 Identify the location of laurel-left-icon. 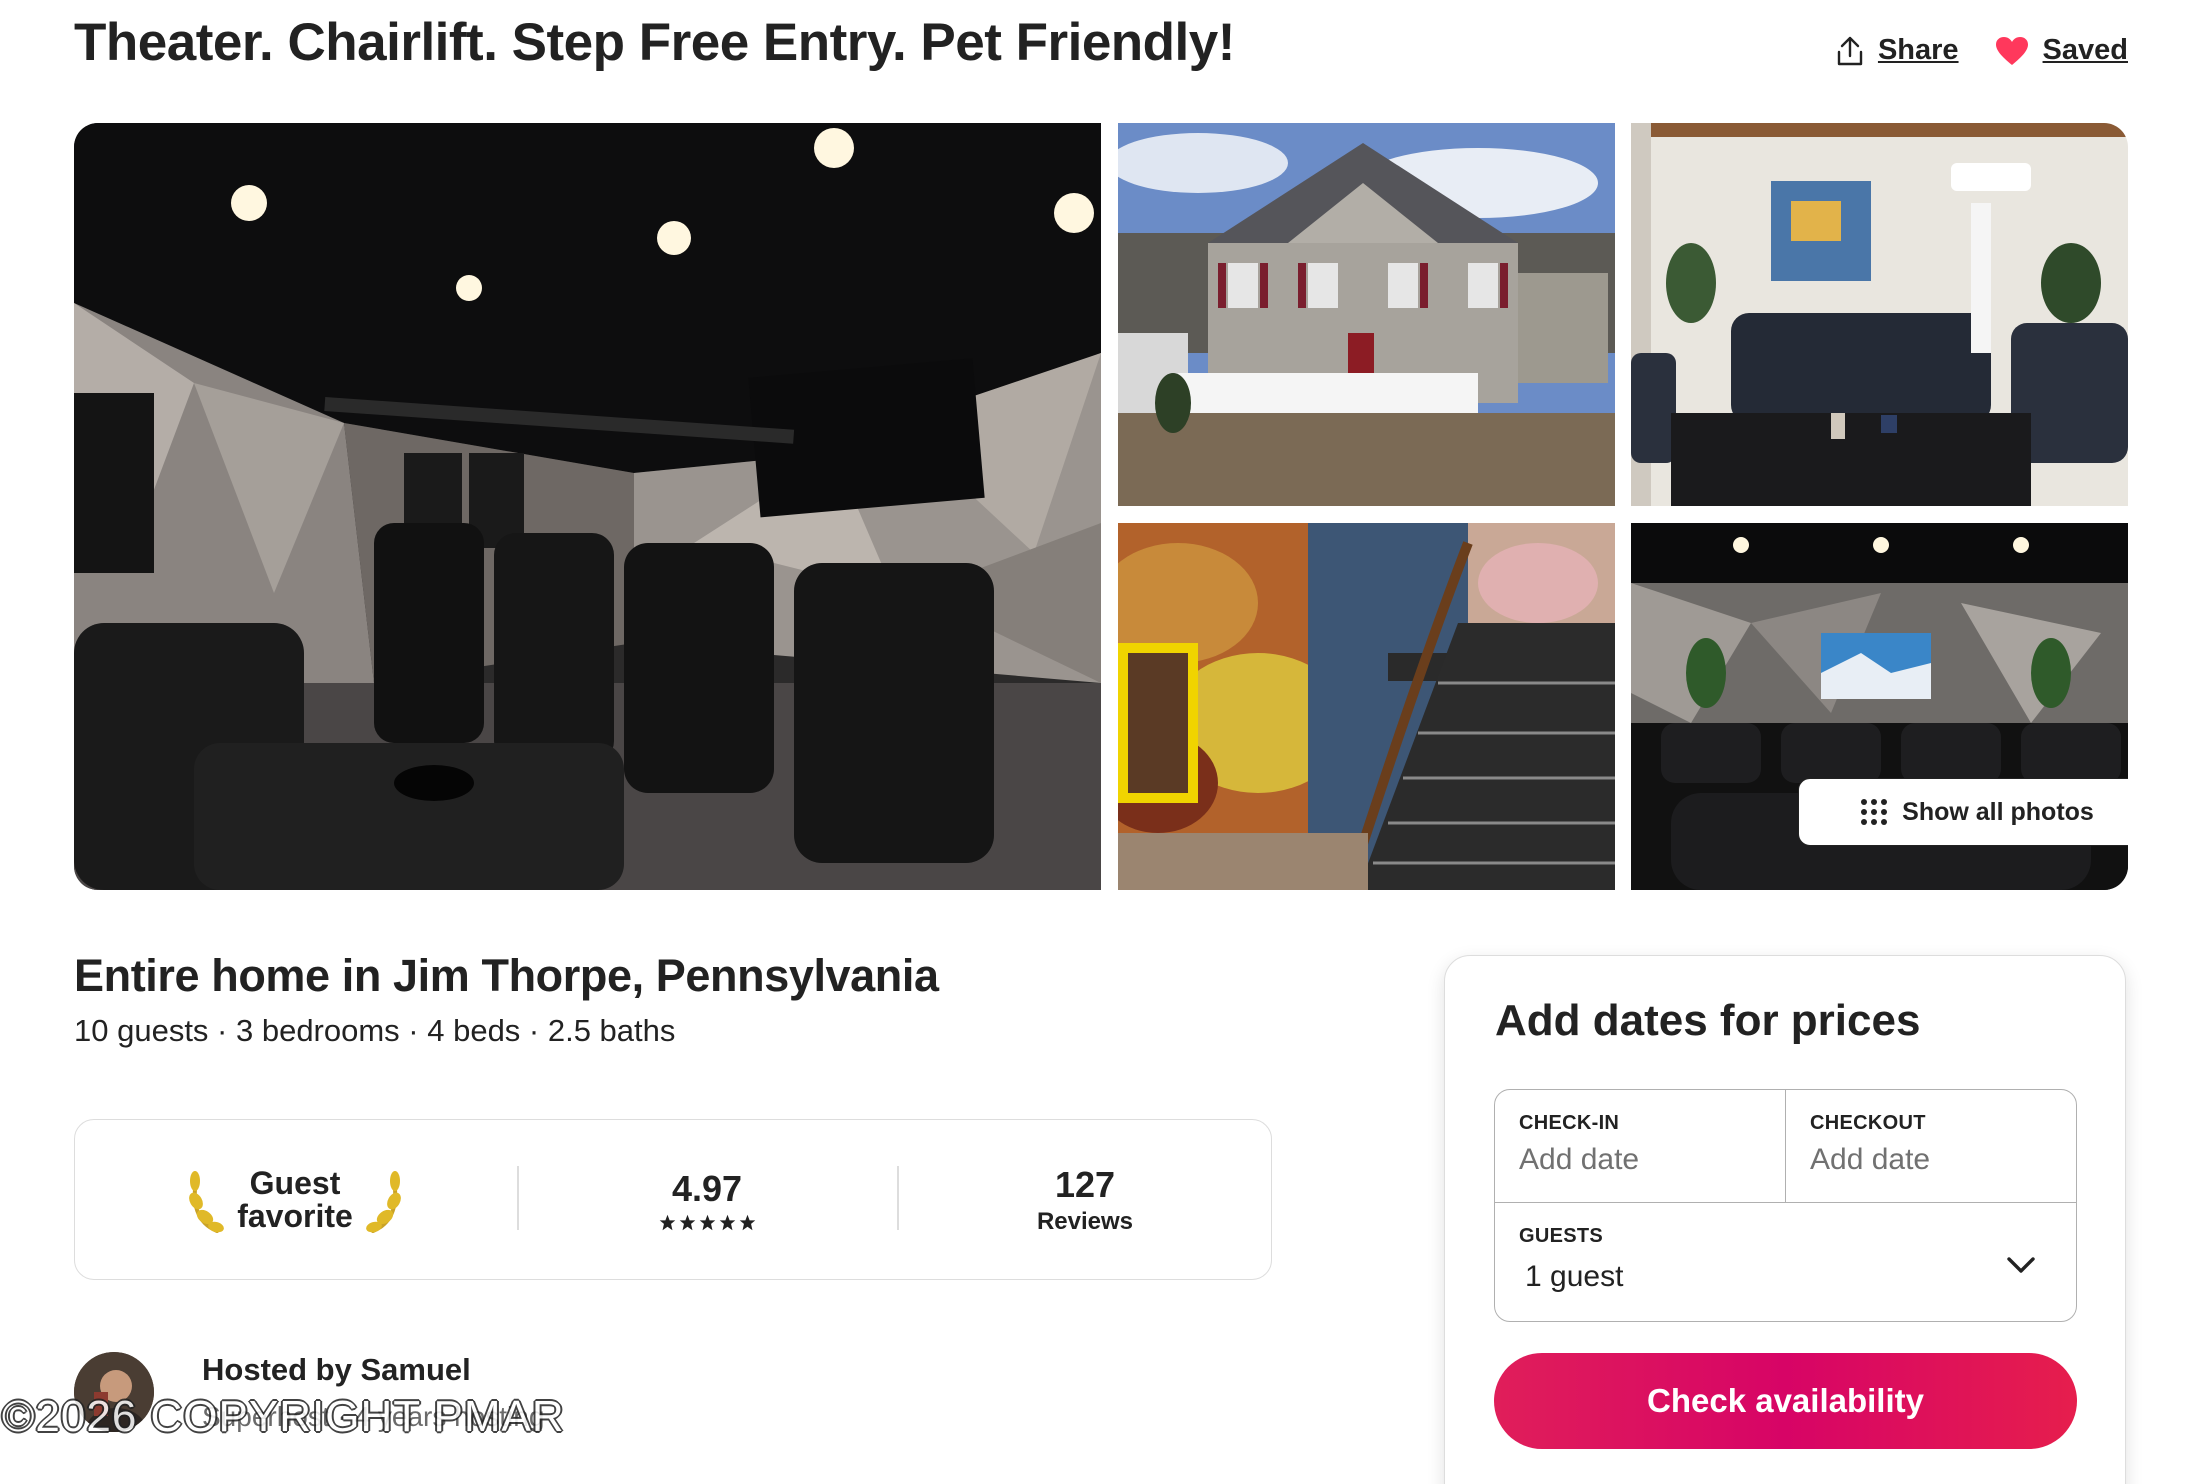
(207, 1201).